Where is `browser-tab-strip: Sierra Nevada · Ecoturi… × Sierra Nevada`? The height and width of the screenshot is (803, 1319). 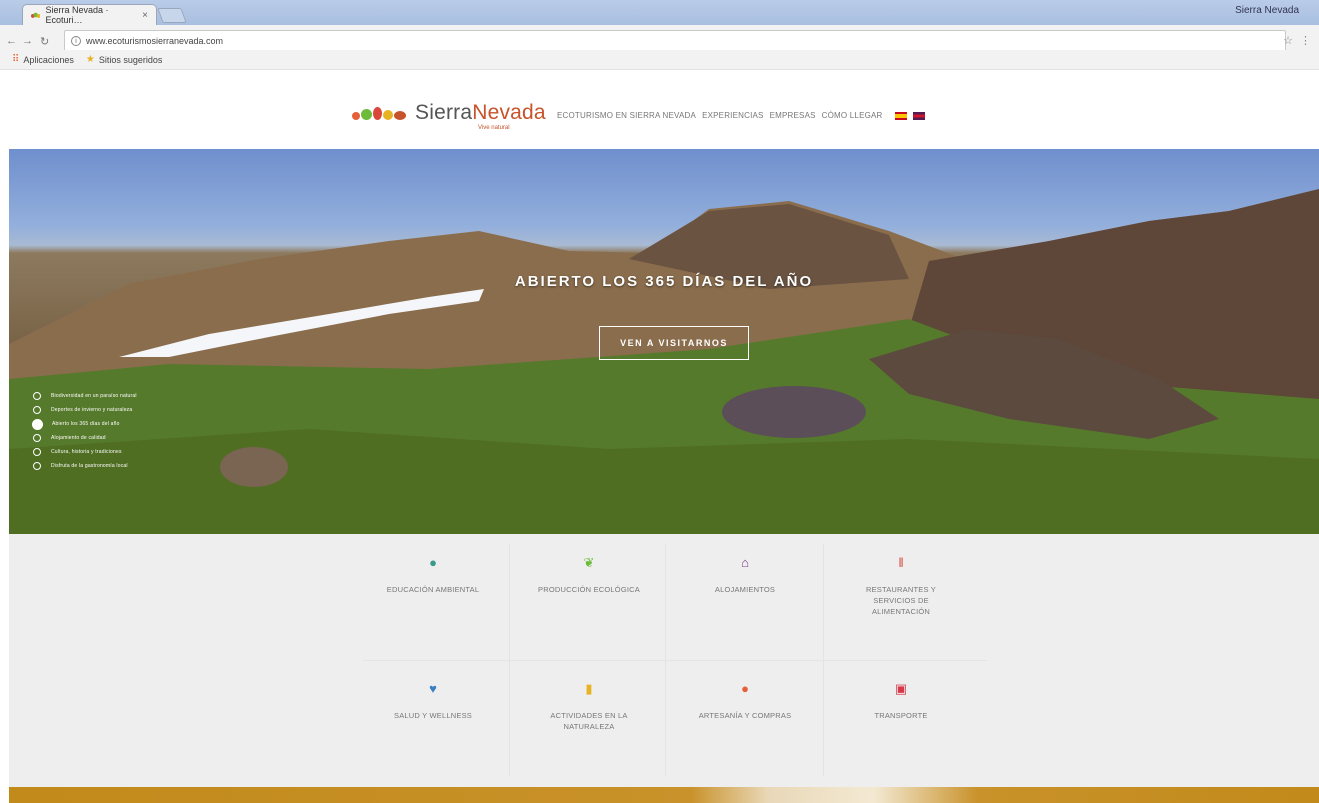 browser-tab-strip: Sierra Nevada · Ecoturi… × Sierra Nevada is located at coordinates (659, 12).